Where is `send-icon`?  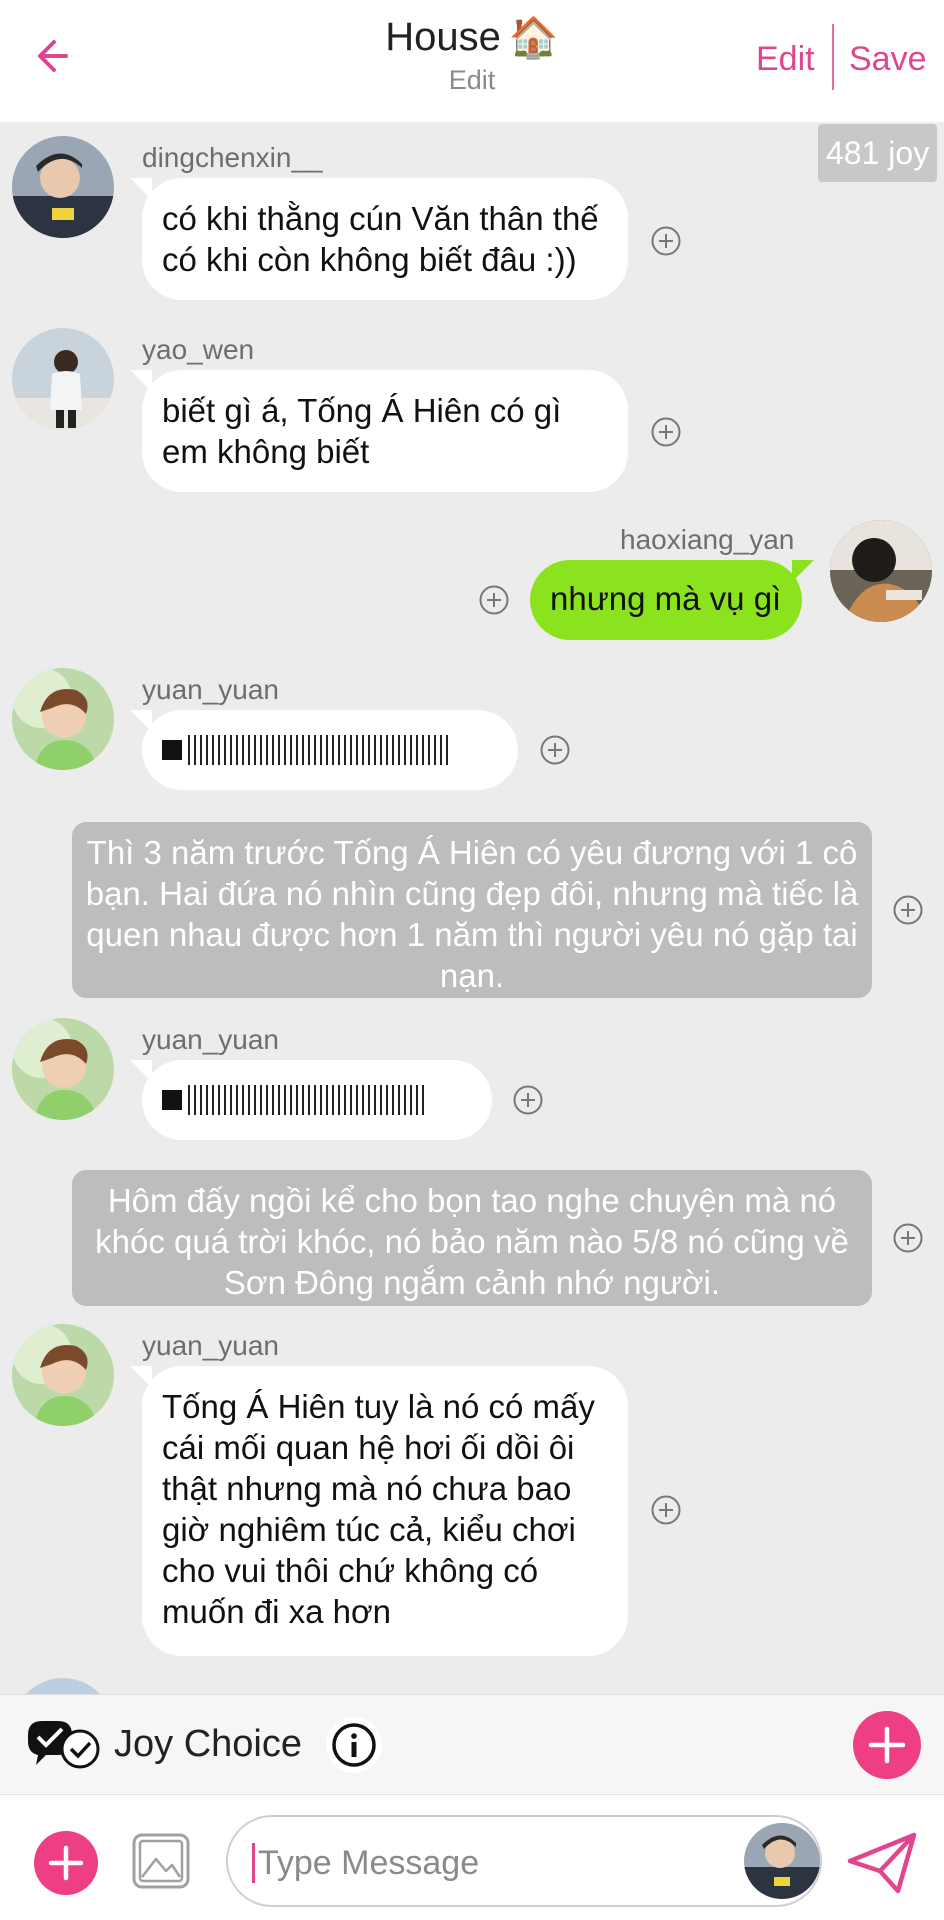
send-icon is located at coordinates (882, 1863).